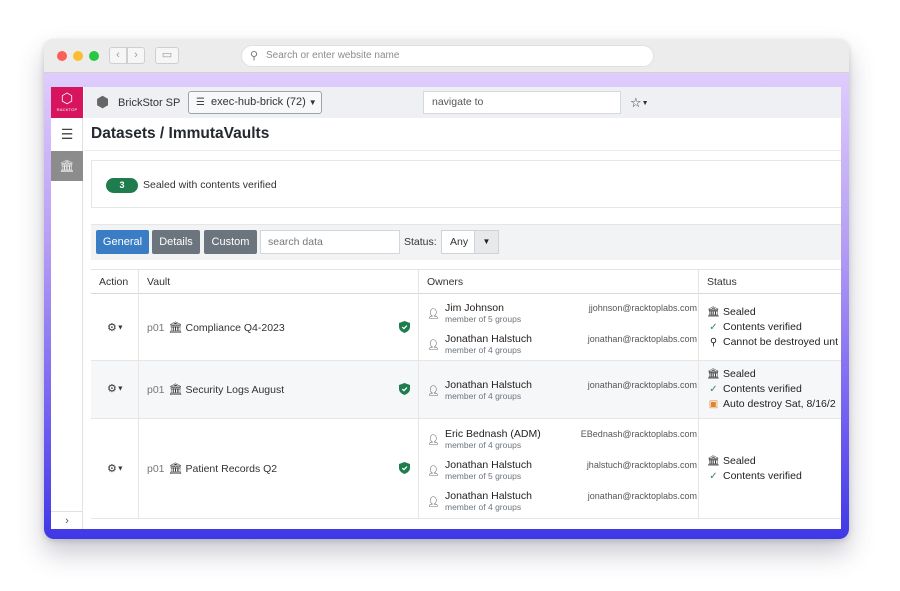 Image resolution: width=900 pixels, height=591 pixels. Describe the element at coordinates (333, 55) in the screenshot. I see `address-bar-placeholder: Search or enter website name` at that location.